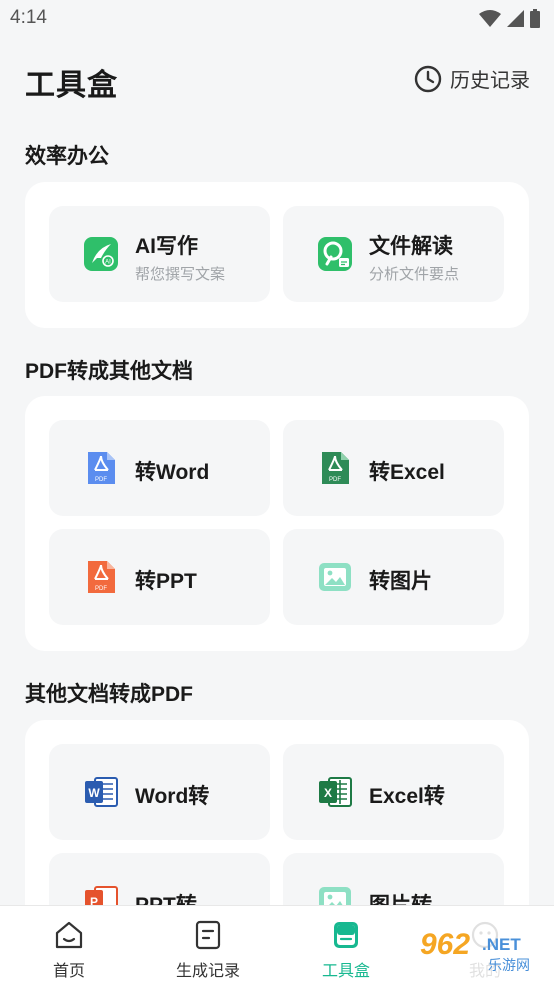 This screenshot has height=984, width=554. I want to click on pdf-to-ppt-tile: PDF 转PPT, so click(159, 577).